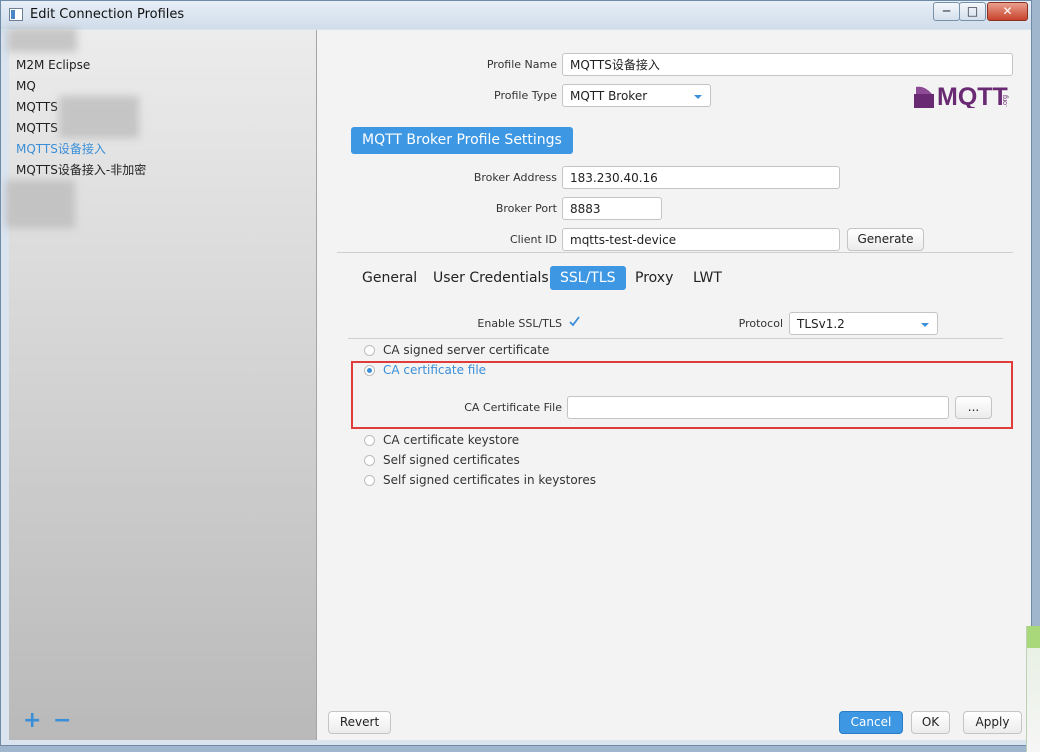  Describe the element at coordinates (62, 721) in the screenshot. I see `remove-profile-button: −` at that location.